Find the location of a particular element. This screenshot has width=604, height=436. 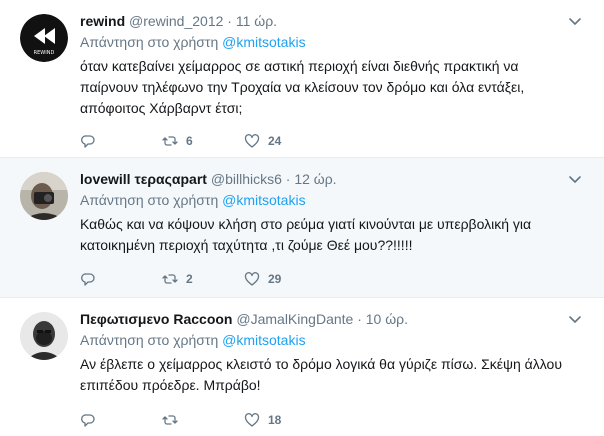

retweet-count: 2 is located at coordinates (189, 279).